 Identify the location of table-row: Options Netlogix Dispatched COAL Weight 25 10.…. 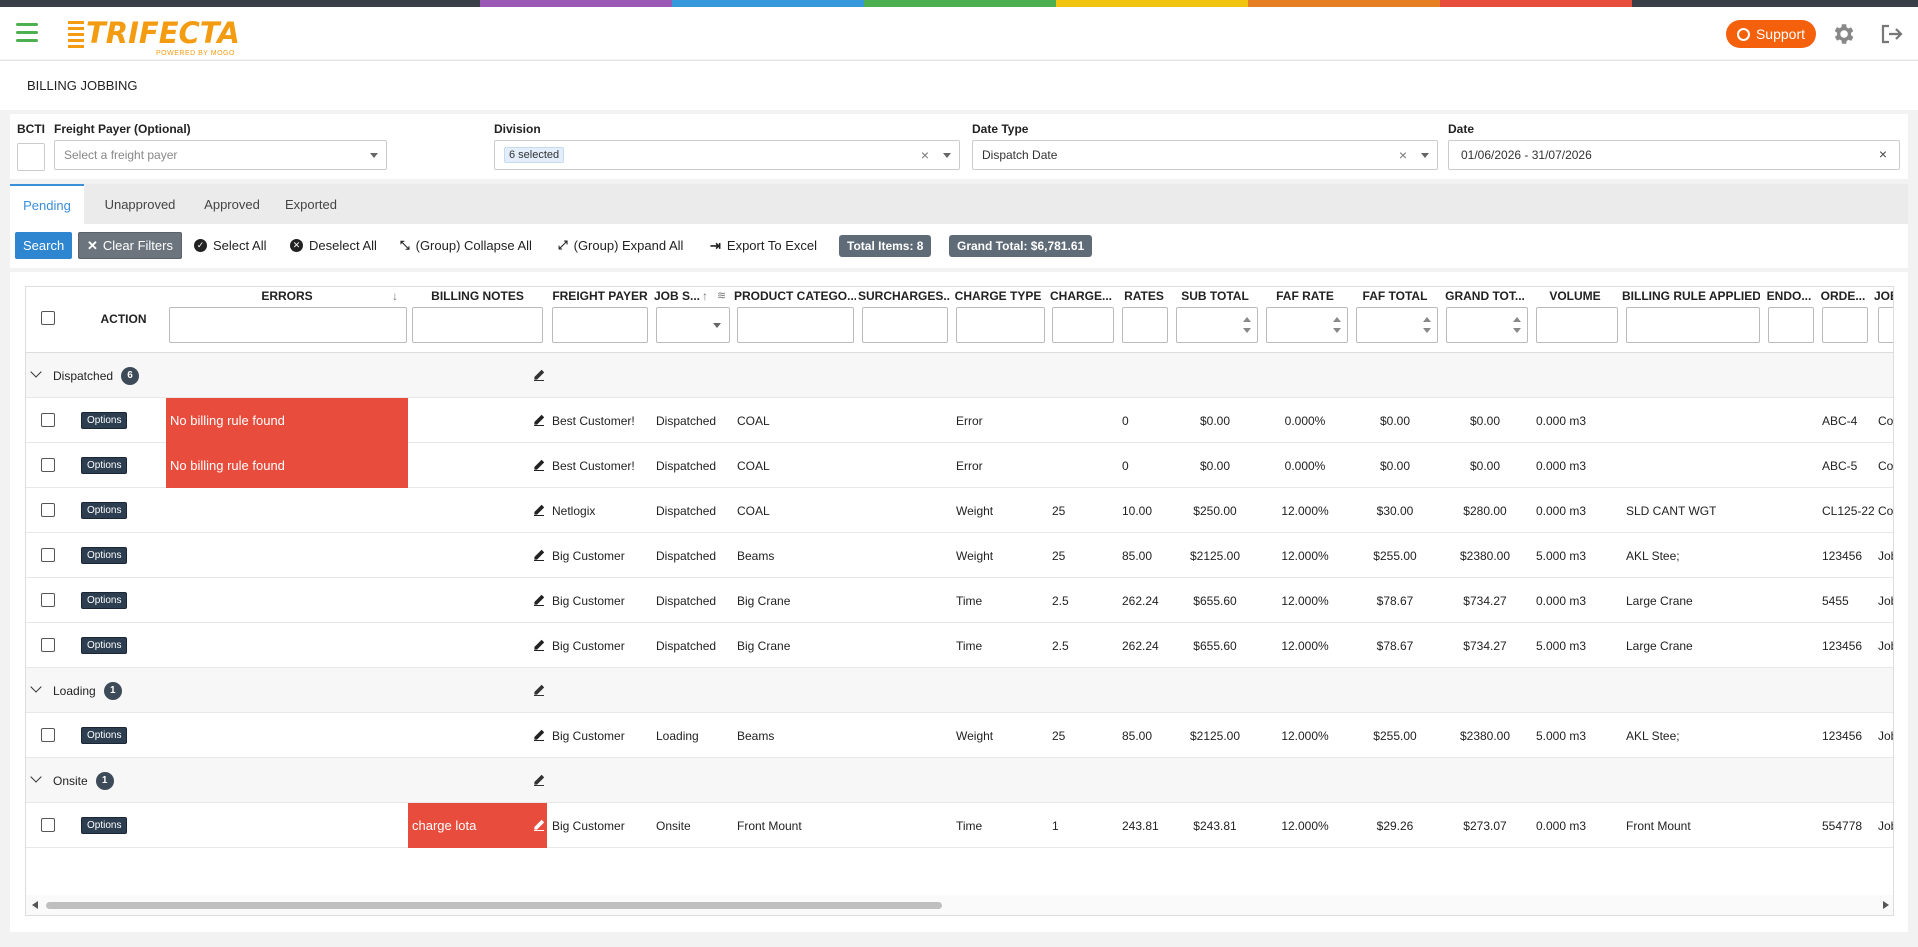
(959, 510).